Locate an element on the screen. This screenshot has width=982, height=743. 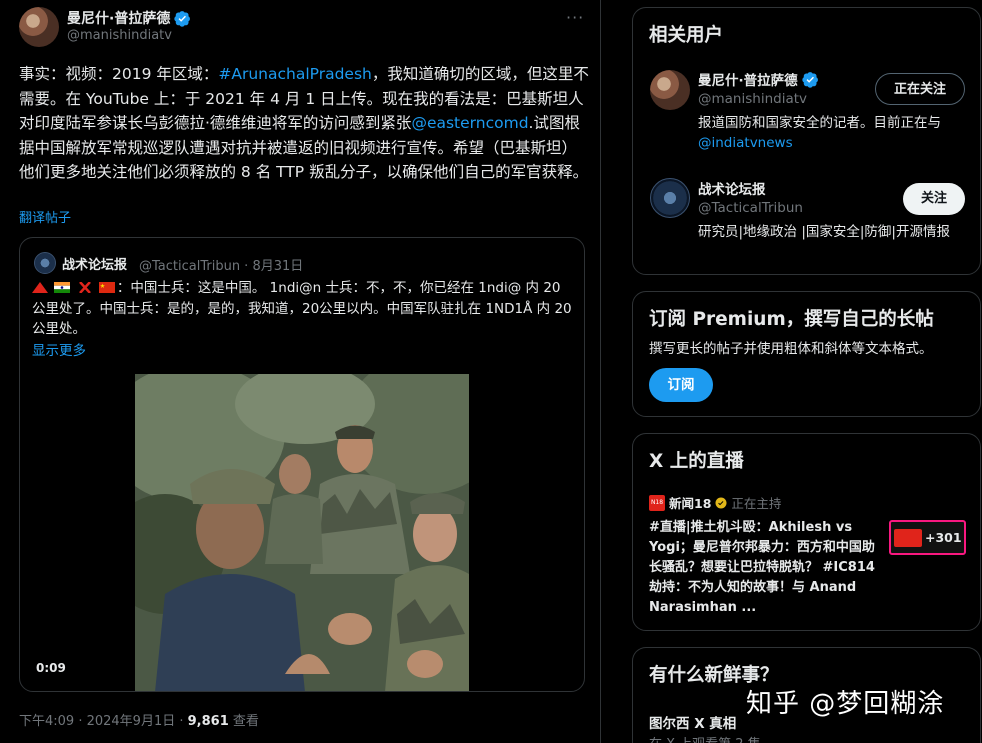
quote-author-name: 战术论坛报 is located at coordinates (94, 263).